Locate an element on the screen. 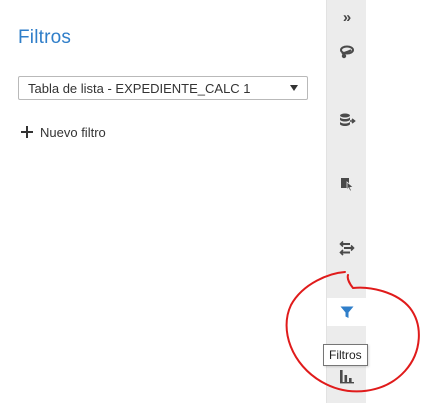 The height and width of the screenshot is (403, 423). brush-icon is located at coordinates (347, 52).